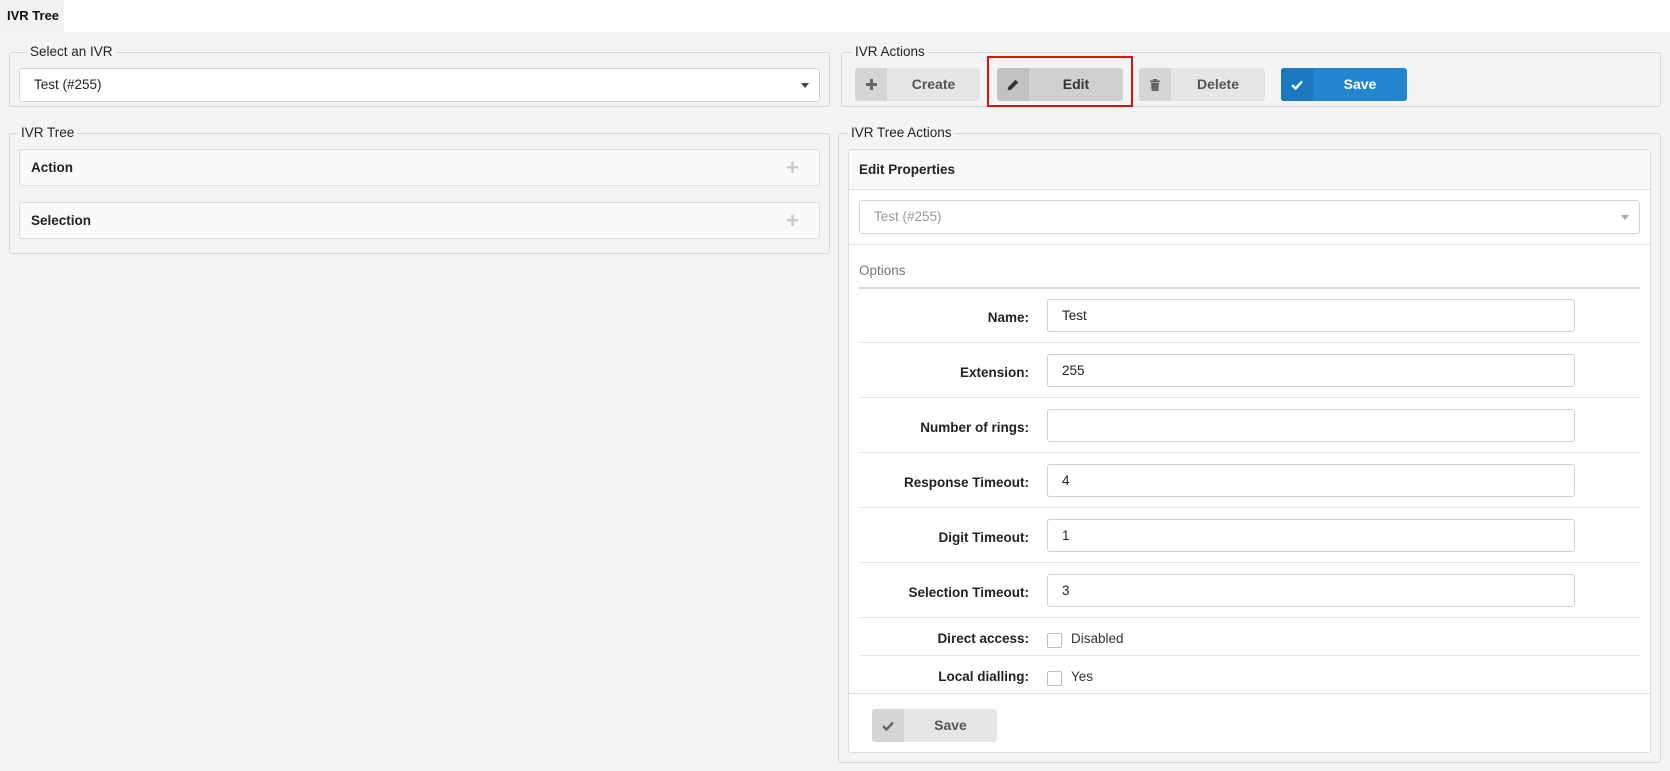  I want to click on digit-timeout-field: 1, so click(1311, 535).